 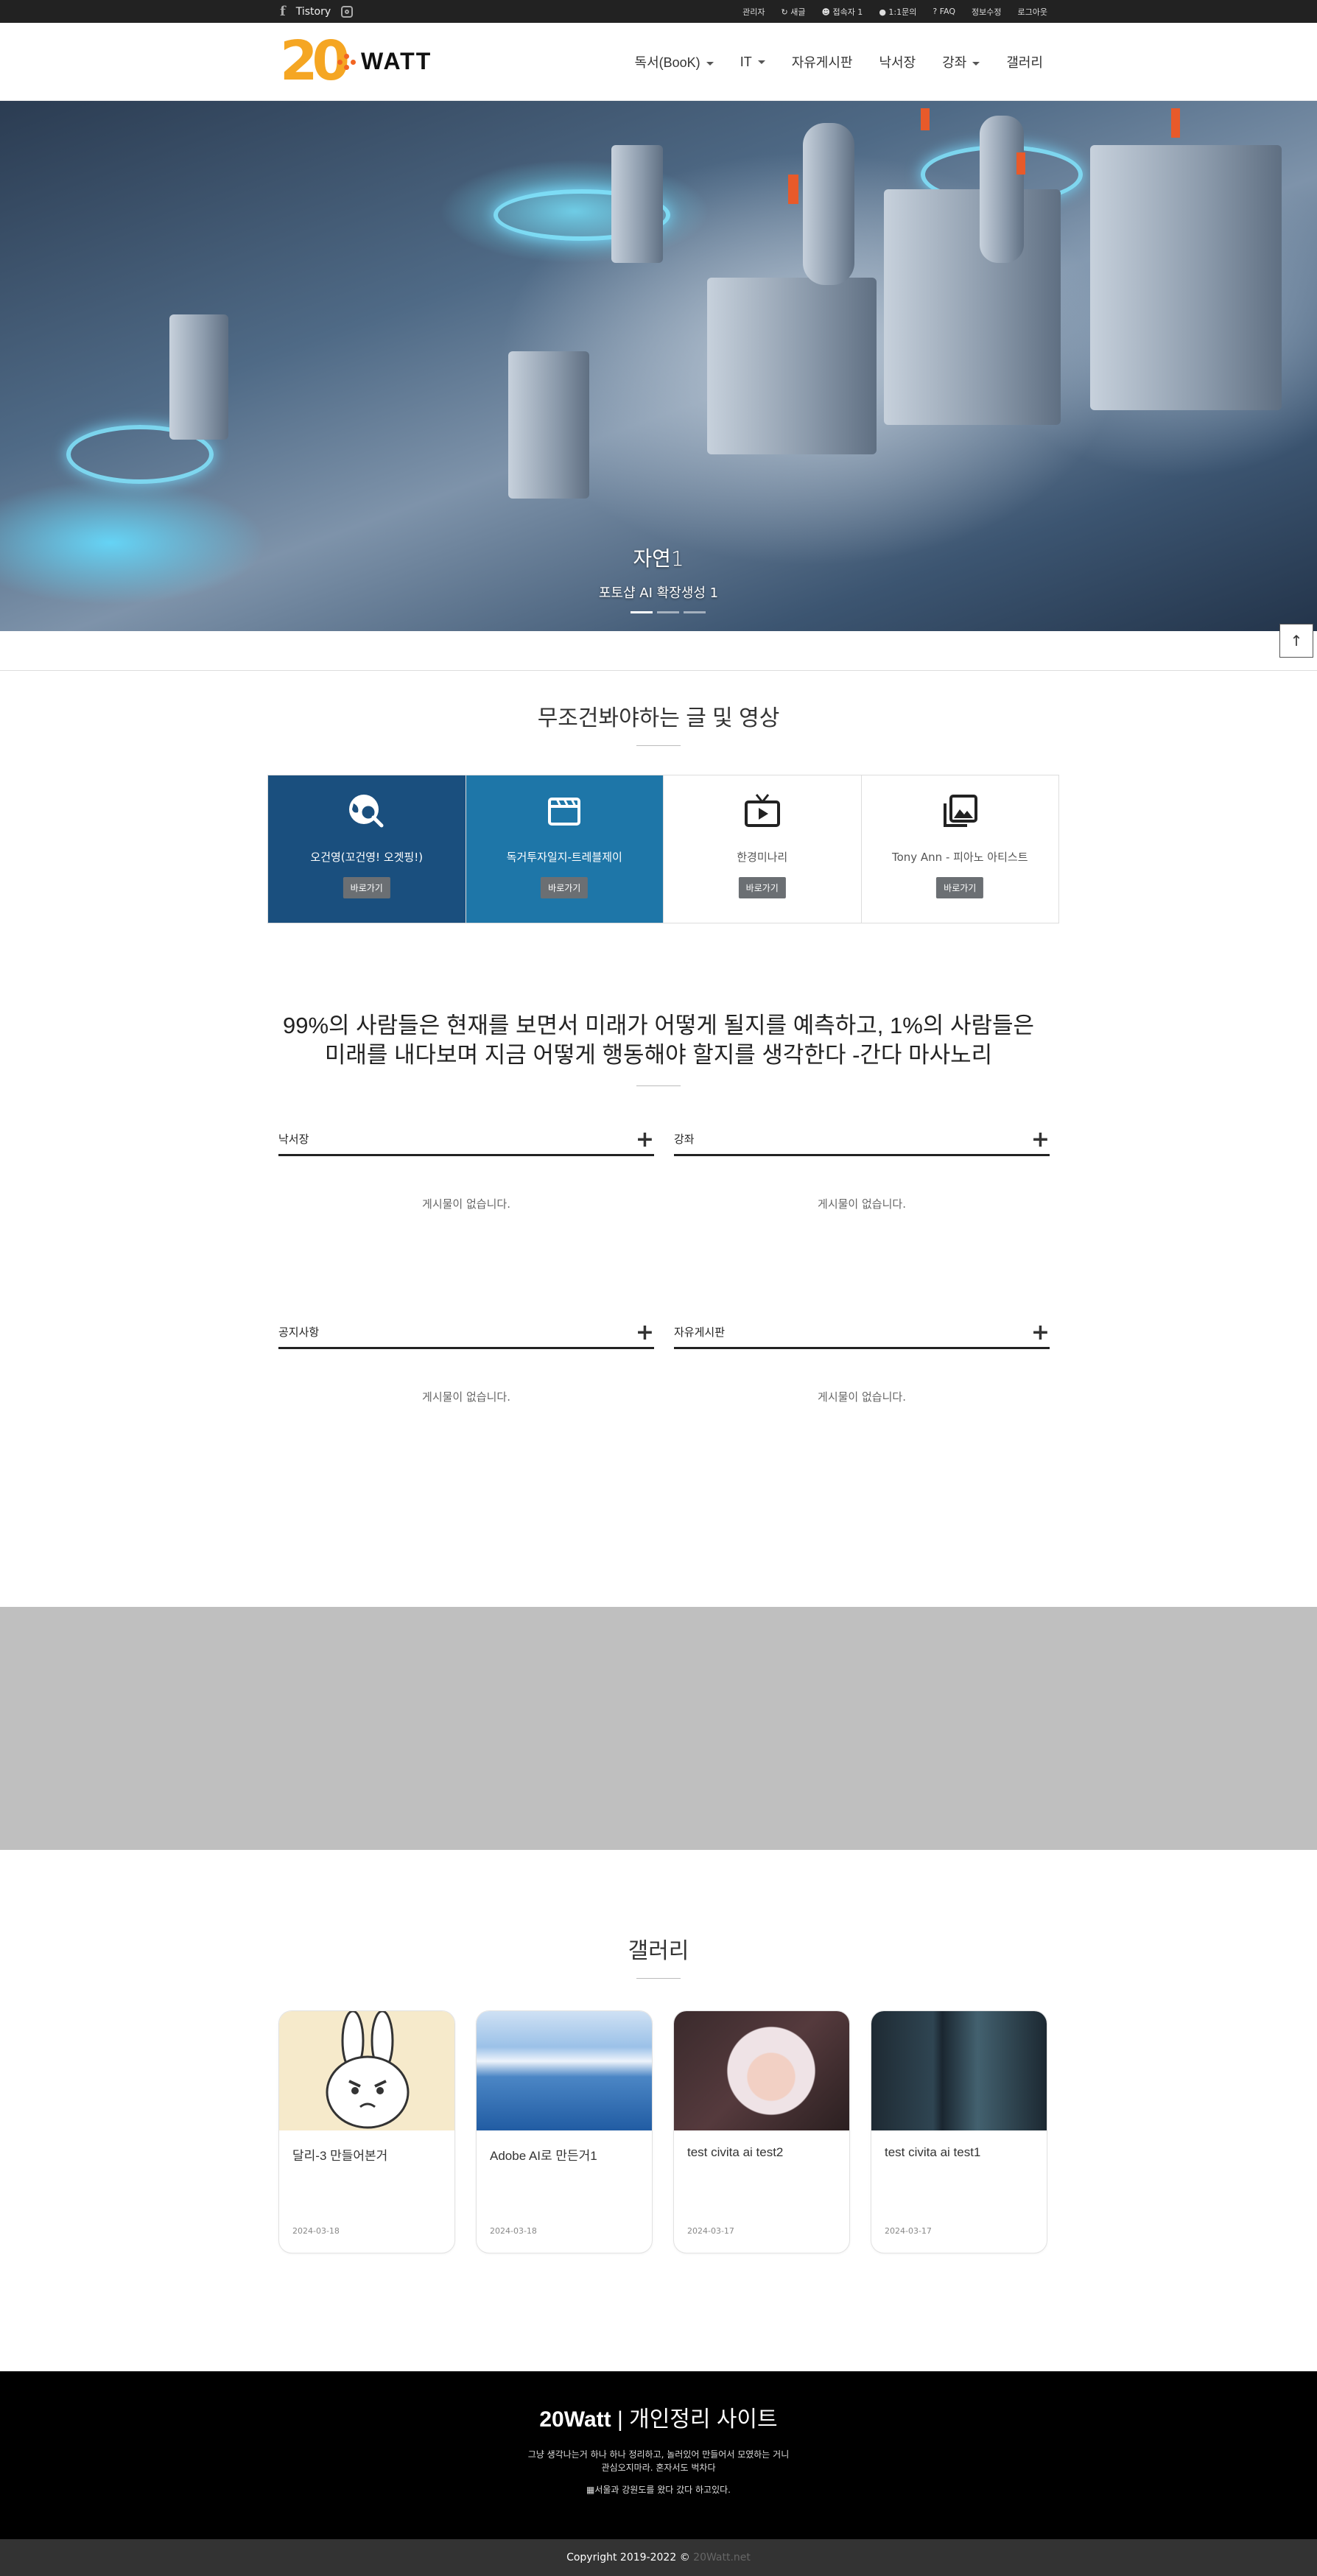 What do you see at coordinates (658, 2490) in the screenshot?
I see `footer-location: ▦서울과 강원도를 왔다 갔다 하고있다.` at bounding box center [658, 2490].